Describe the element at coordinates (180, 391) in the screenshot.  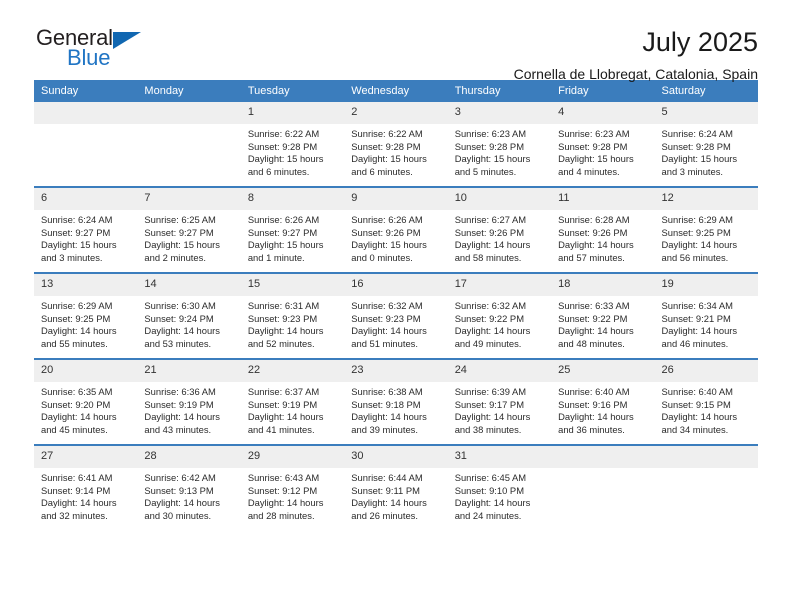
I see `sunrise-text: Sunrise: 6:36 AM` at that location.